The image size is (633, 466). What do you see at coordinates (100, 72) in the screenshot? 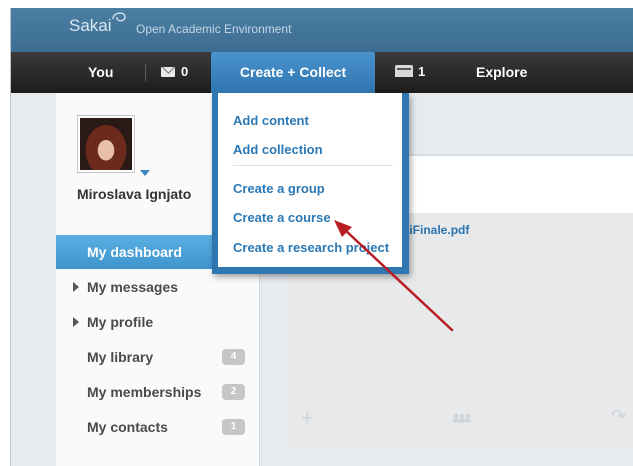
I see `nav-you: You` at bounding box center [100, 72].